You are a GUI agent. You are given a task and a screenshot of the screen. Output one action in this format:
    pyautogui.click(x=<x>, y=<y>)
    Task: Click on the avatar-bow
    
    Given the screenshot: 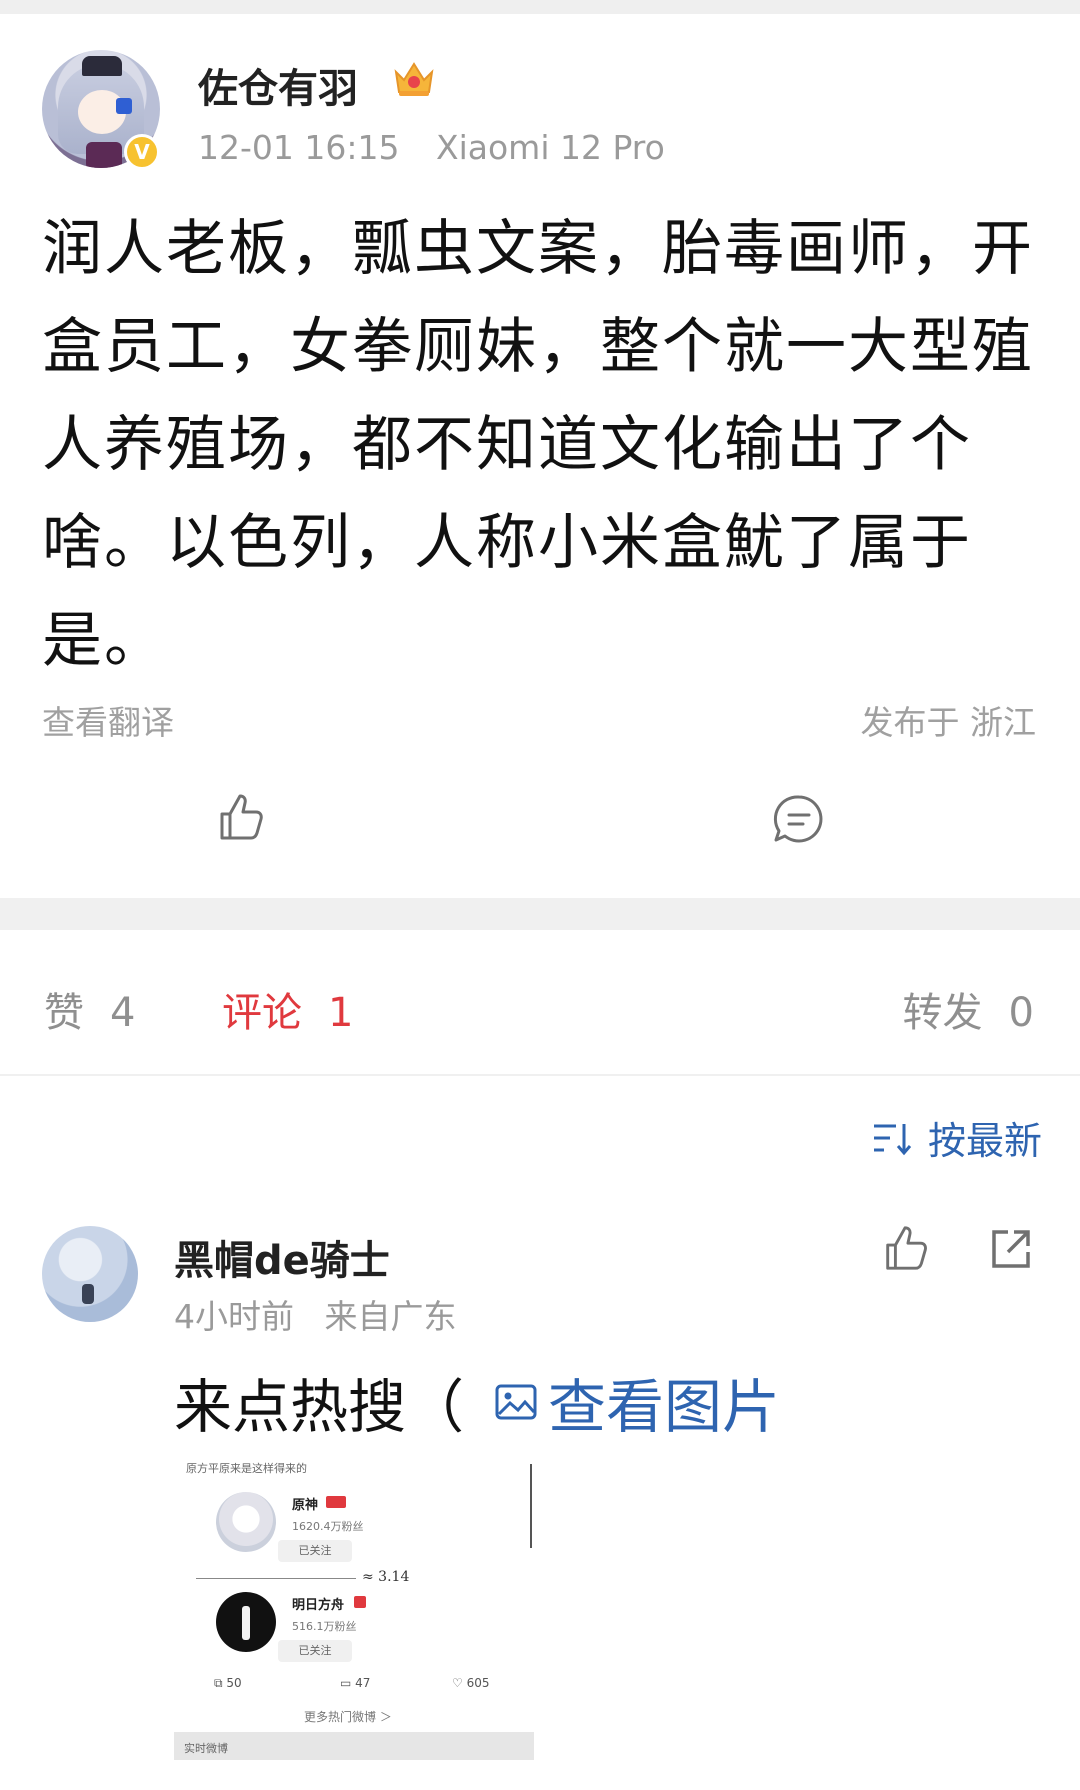 What is the action you would take?
    pyautogui.click(x=124, y=106)
    